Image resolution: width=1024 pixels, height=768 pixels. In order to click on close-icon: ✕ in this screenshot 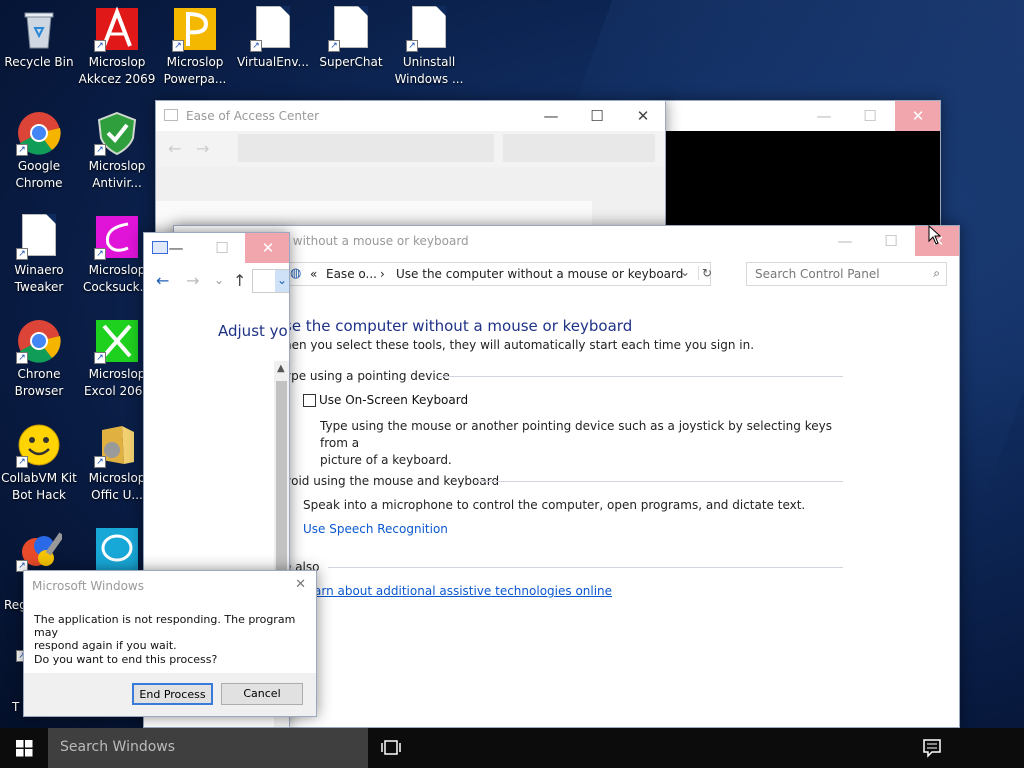, I will do `click(300, 584)`.